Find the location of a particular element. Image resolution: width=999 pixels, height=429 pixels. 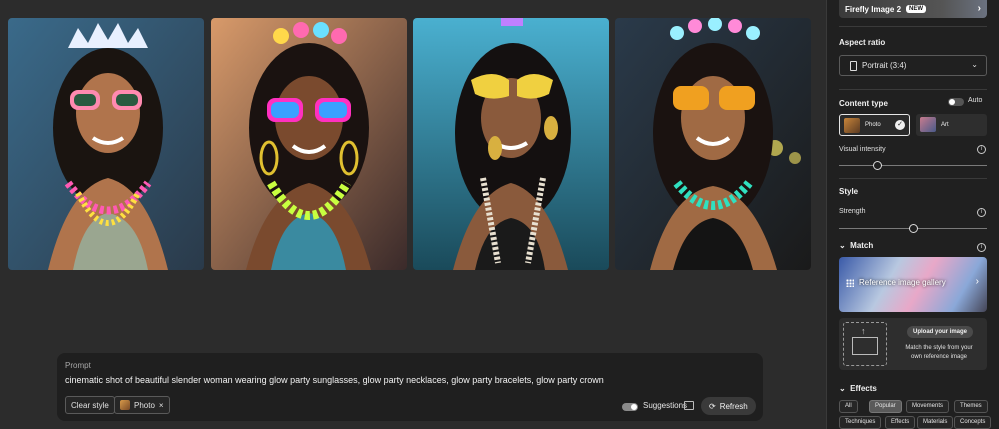

clear-style-label: Clear style is located at coordinates (90, 405).